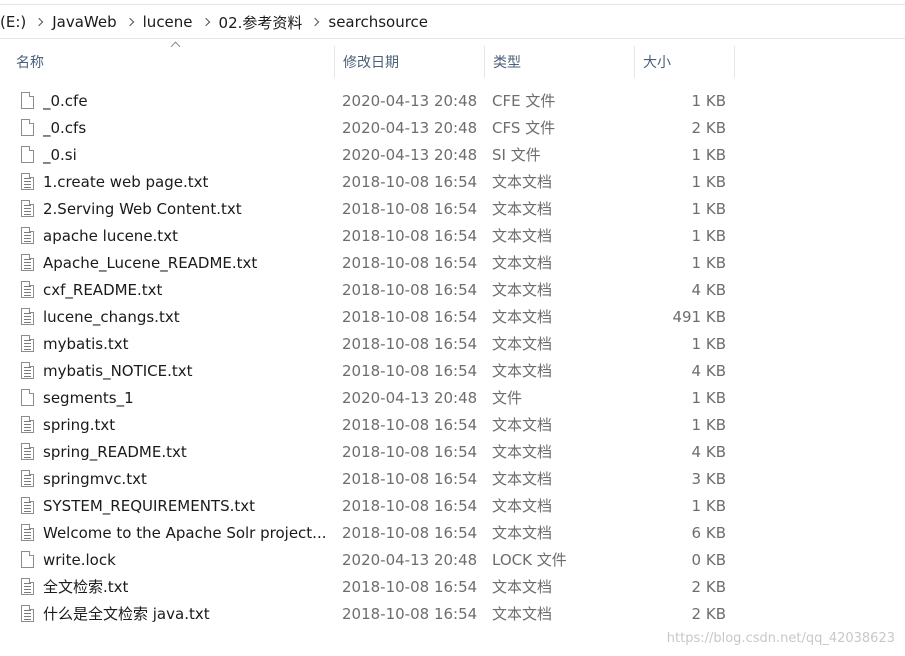  I want to click on file-type: LOCK 文件, so click(529, 560).